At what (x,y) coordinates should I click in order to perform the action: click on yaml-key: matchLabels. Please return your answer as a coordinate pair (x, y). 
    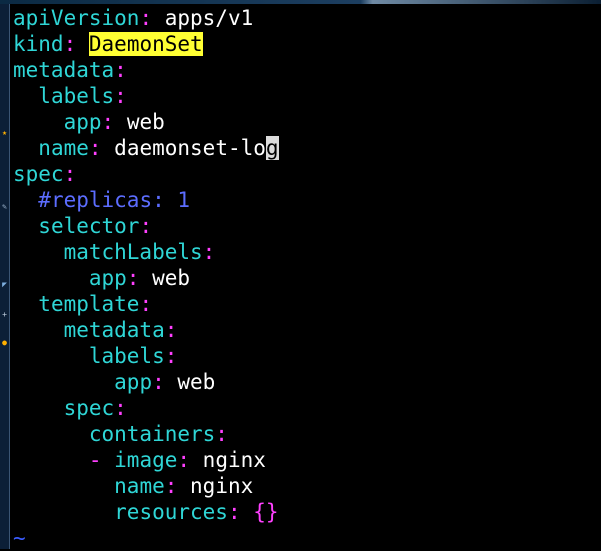
    Looking at the image, I should click on (133, 252).